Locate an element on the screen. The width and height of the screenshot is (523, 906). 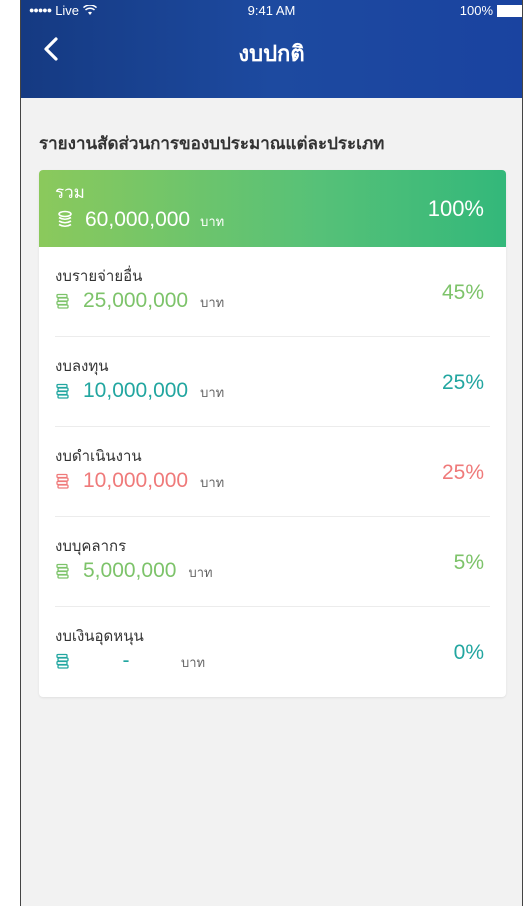
item-amount: 5,000,000 is located at coordinates (130, 570).